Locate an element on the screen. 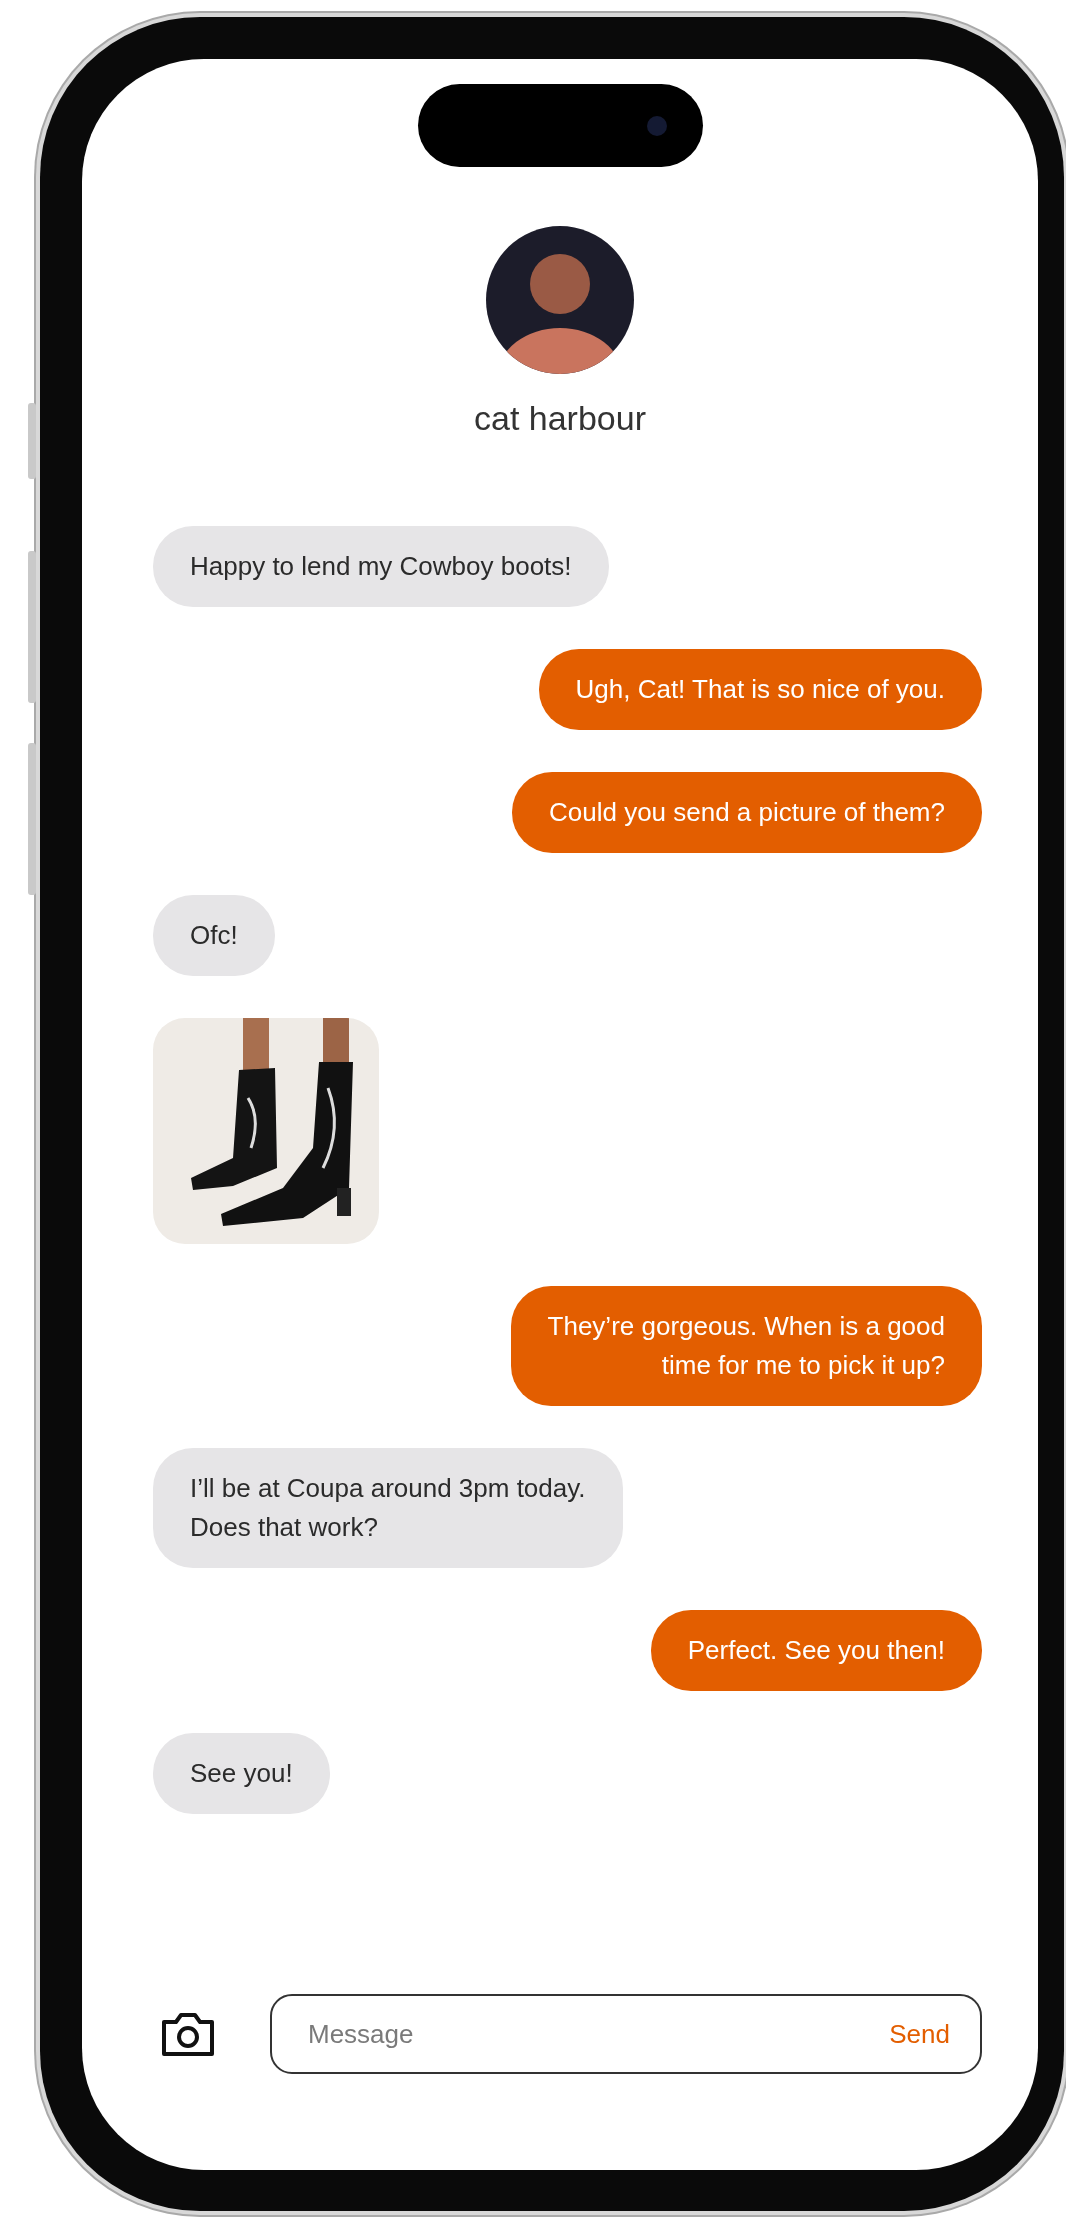 The width and height of the screenshot is (1066, 2221). message-bubble: Could you send a picture of them? is located at coordinates (746, 812).